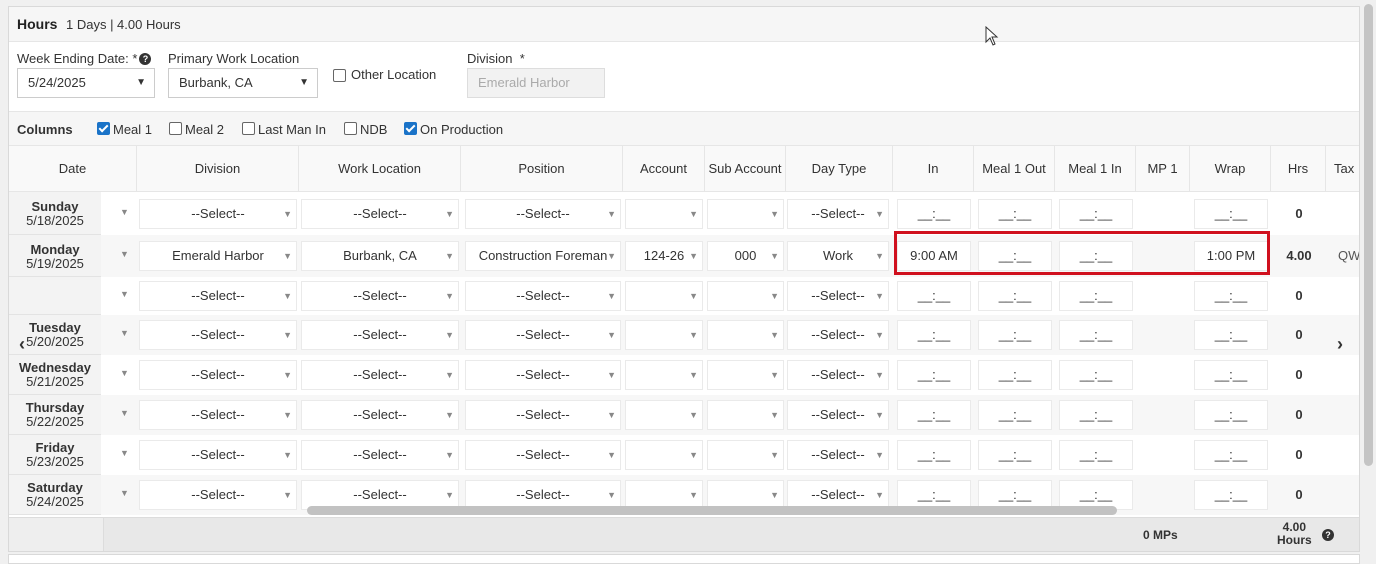 Image resolution: width=1376 pixels, height=564 pixels. I want to click on horizontal-scrollbar-thumb, so click(712, 510).